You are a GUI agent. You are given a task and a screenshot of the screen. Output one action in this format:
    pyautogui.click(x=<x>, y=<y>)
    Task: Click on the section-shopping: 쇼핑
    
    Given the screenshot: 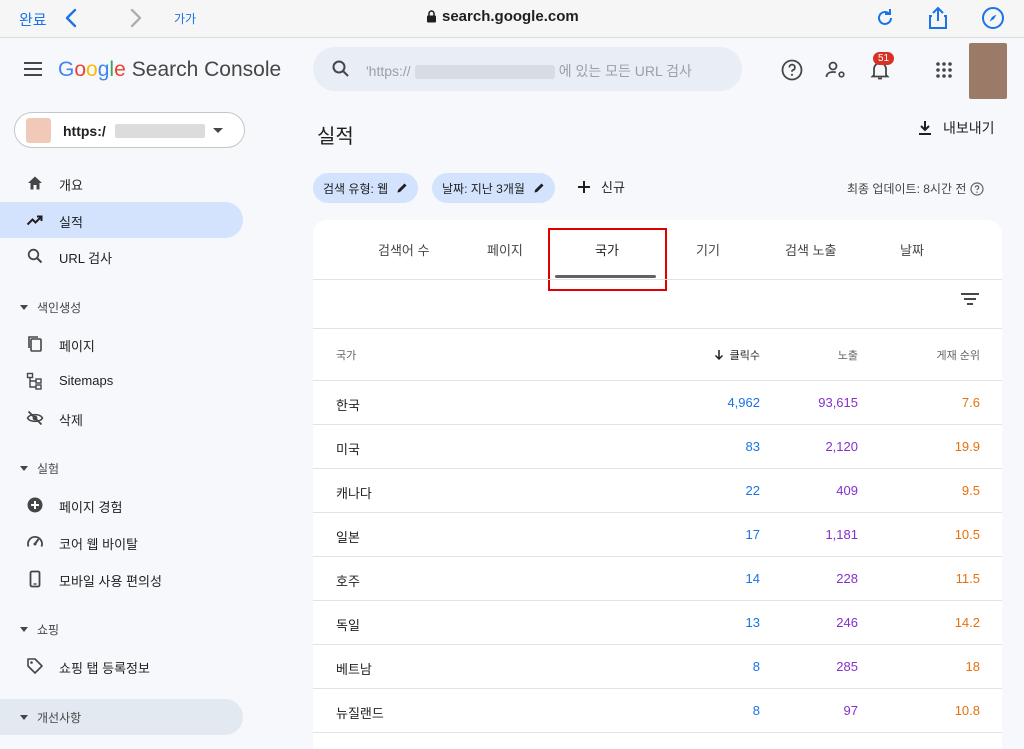 What is the action you would take?
    pyautogui.click(x=121, y=629)
    